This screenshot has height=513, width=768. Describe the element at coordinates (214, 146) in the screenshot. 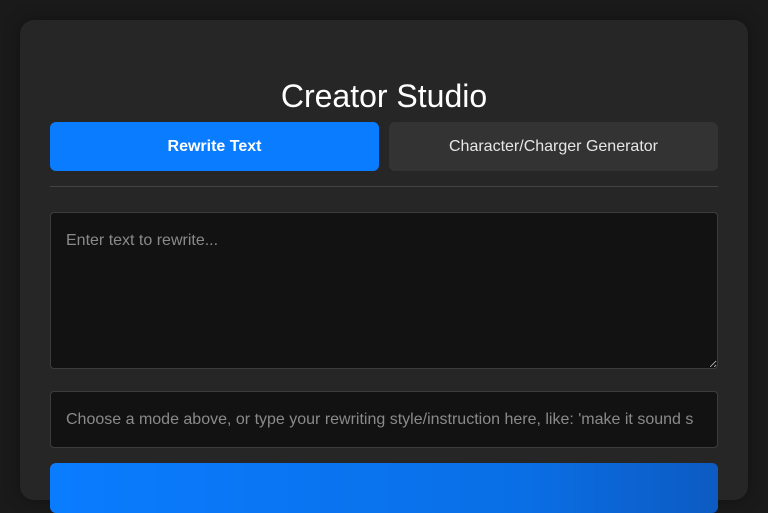

I see `tab-rewrite-text: Rewrite Text` at that location.